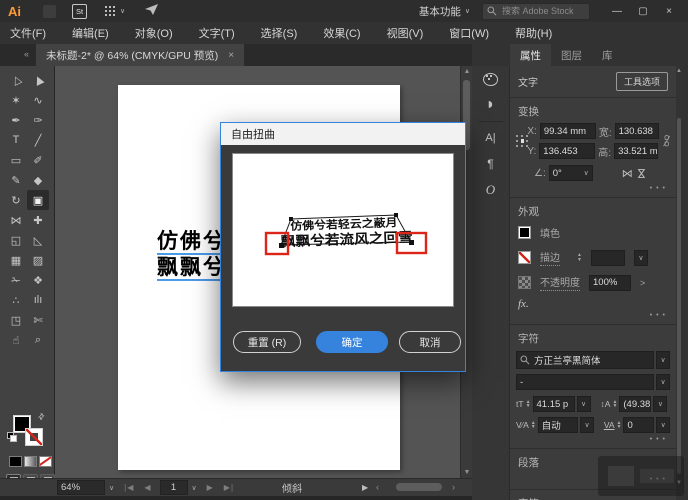 Image resolution: width=688 pixels, height=500 pixels. Describe the element at coordinates (110, 11) in the screenshot. I see `app-switcher-grid-icon` at that location.